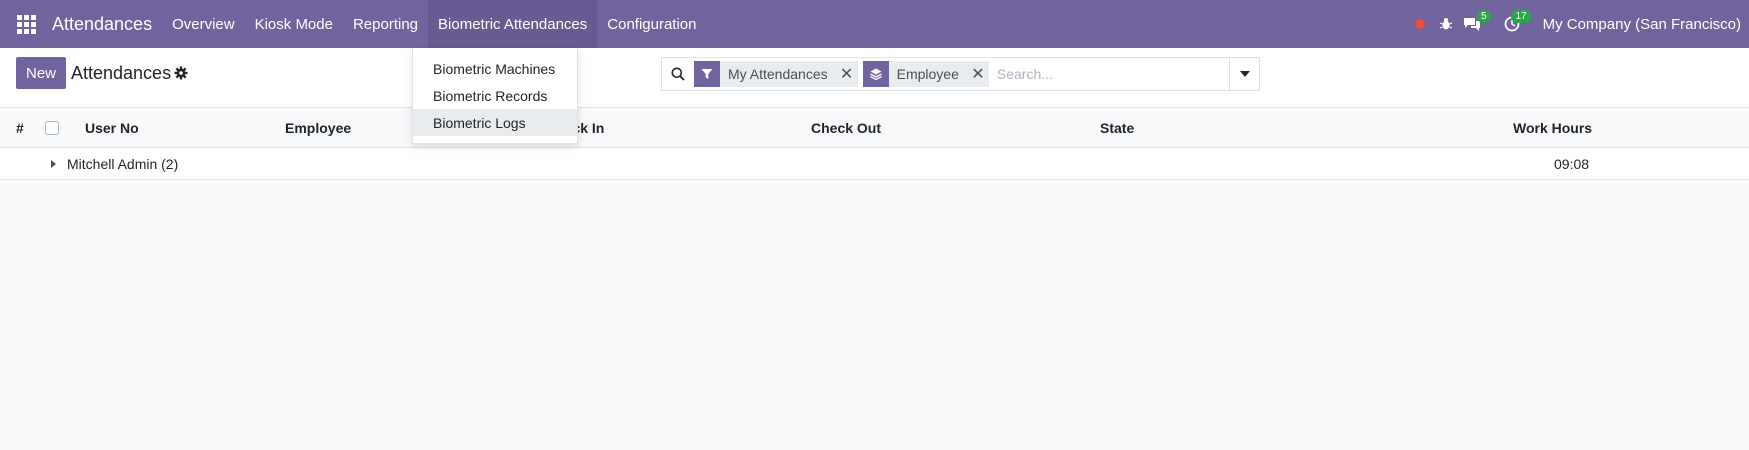  Describe the element at coordinates (112, 128) in the screenshot. I see `column-header-user-no: User No` at that location.